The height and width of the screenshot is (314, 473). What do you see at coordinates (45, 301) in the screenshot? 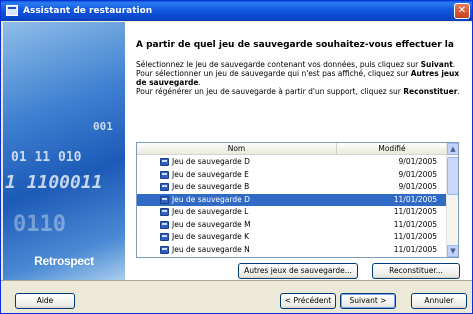
I see `help-button: Aide` at bounding box center [45, 301].